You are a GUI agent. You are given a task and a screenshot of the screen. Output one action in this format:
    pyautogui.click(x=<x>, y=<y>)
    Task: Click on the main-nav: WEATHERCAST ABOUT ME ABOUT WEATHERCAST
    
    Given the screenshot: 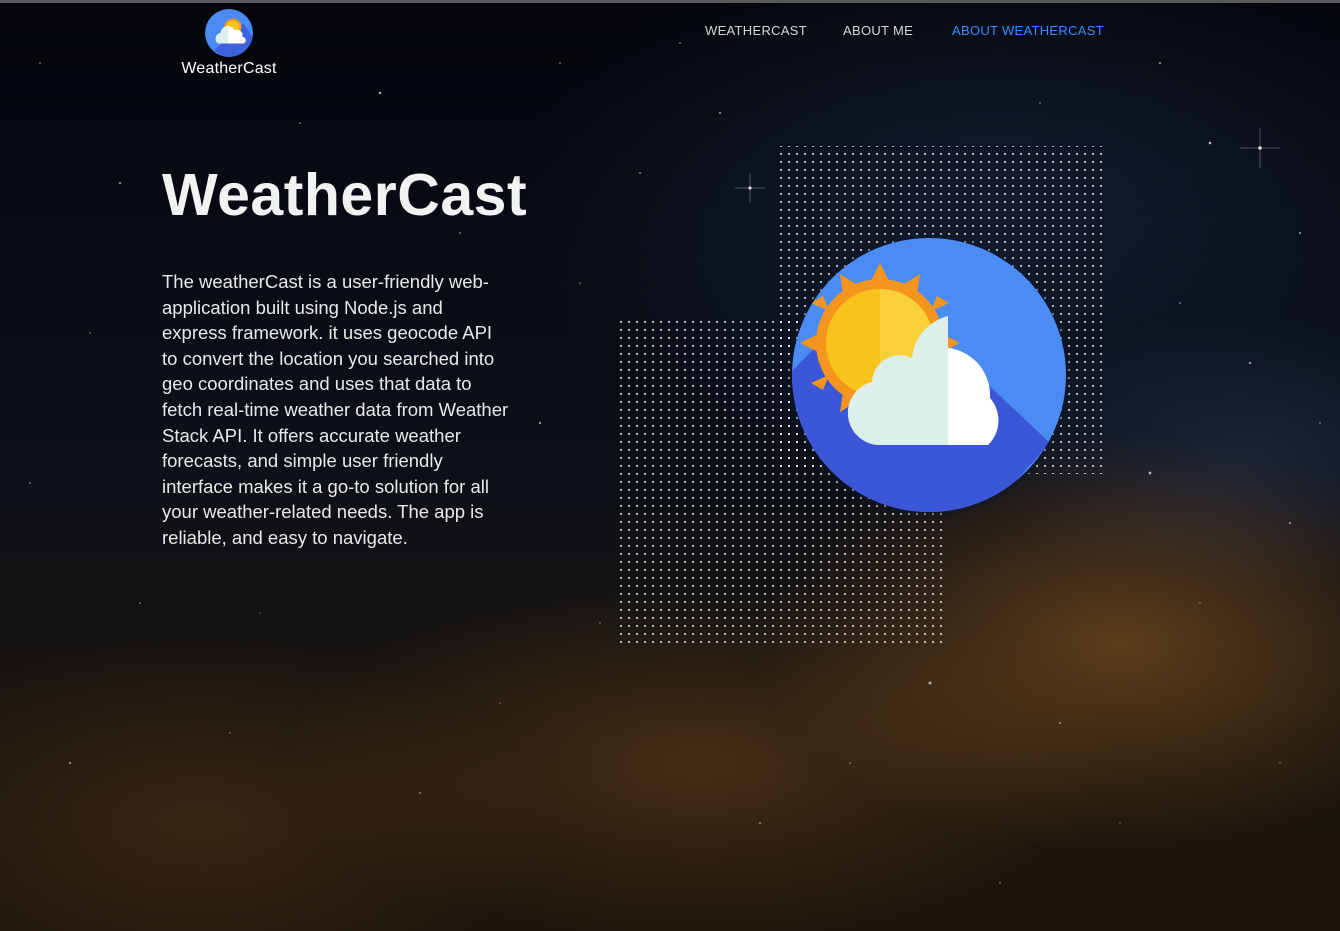 What is the action you would take?
    pyautogui.click(x=670, y=33)
    